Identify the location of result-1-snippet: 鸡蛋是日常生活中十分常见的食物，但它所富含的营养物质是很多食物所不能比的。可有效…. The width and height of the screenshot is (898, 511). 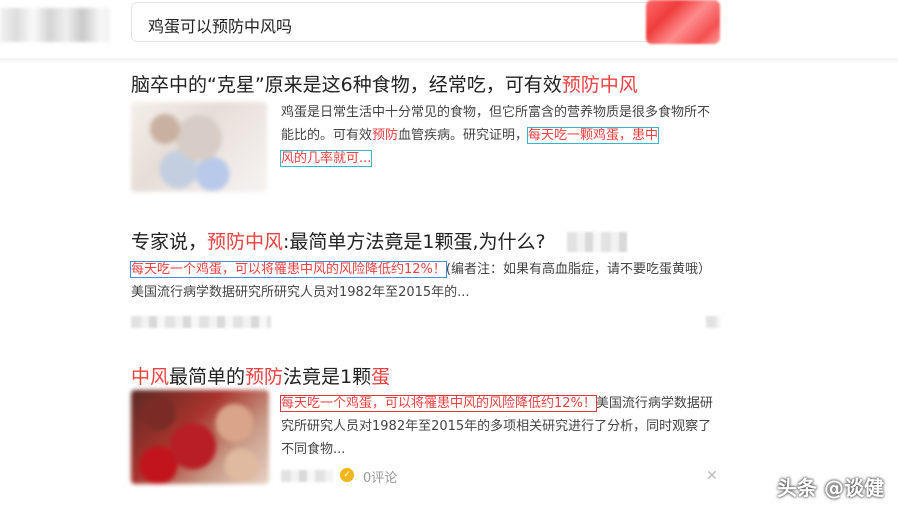
(500, 135).